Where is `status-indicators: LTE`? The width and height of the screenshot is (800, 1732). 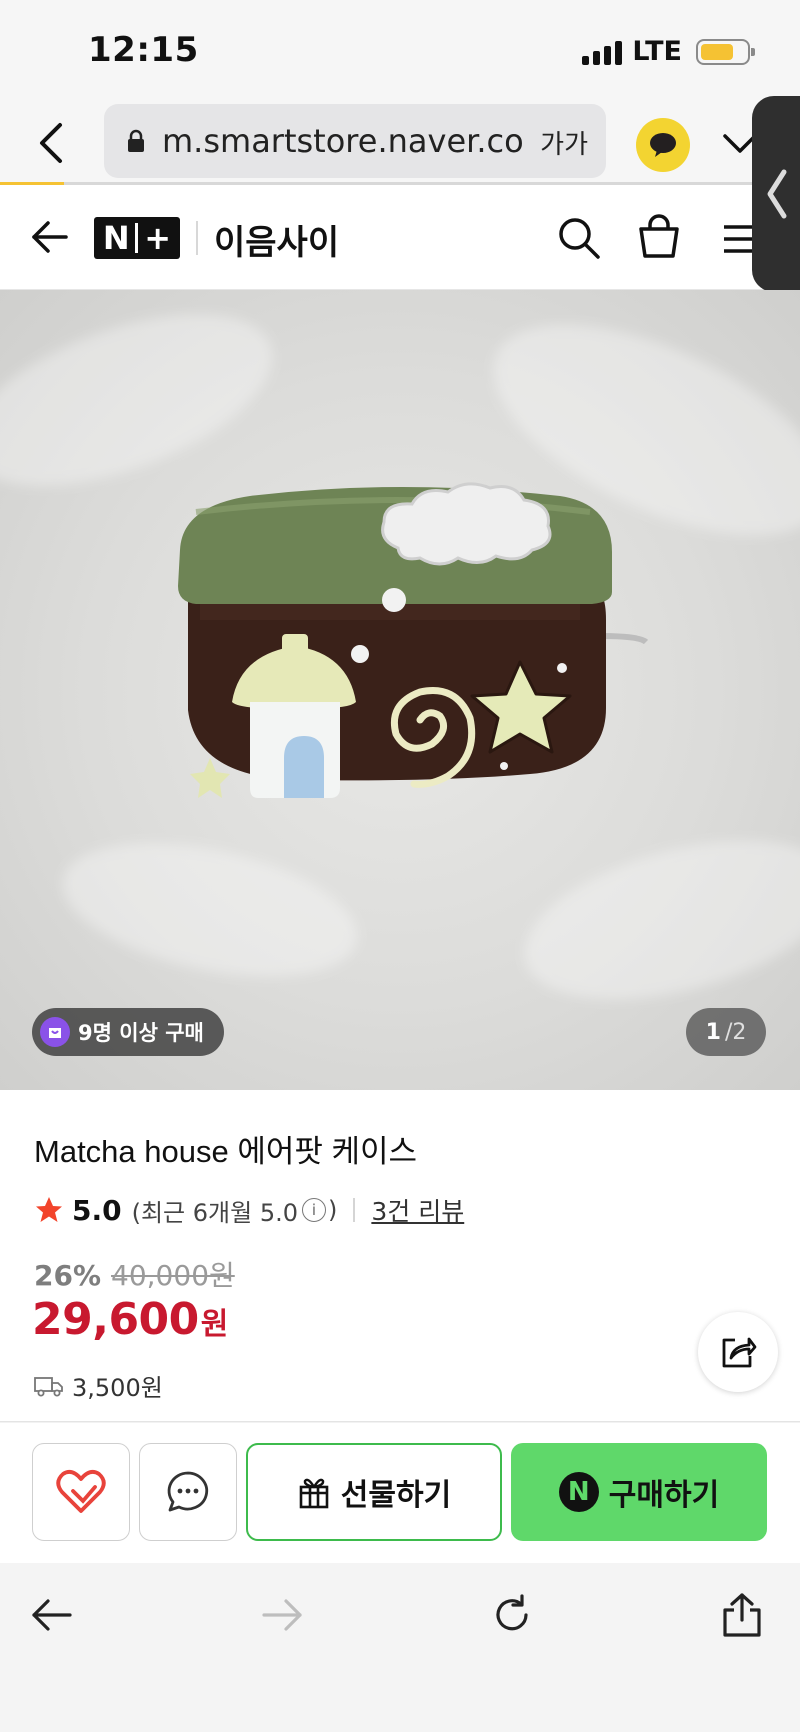 status-indicators: LTE is located at coordinates (668, 51).